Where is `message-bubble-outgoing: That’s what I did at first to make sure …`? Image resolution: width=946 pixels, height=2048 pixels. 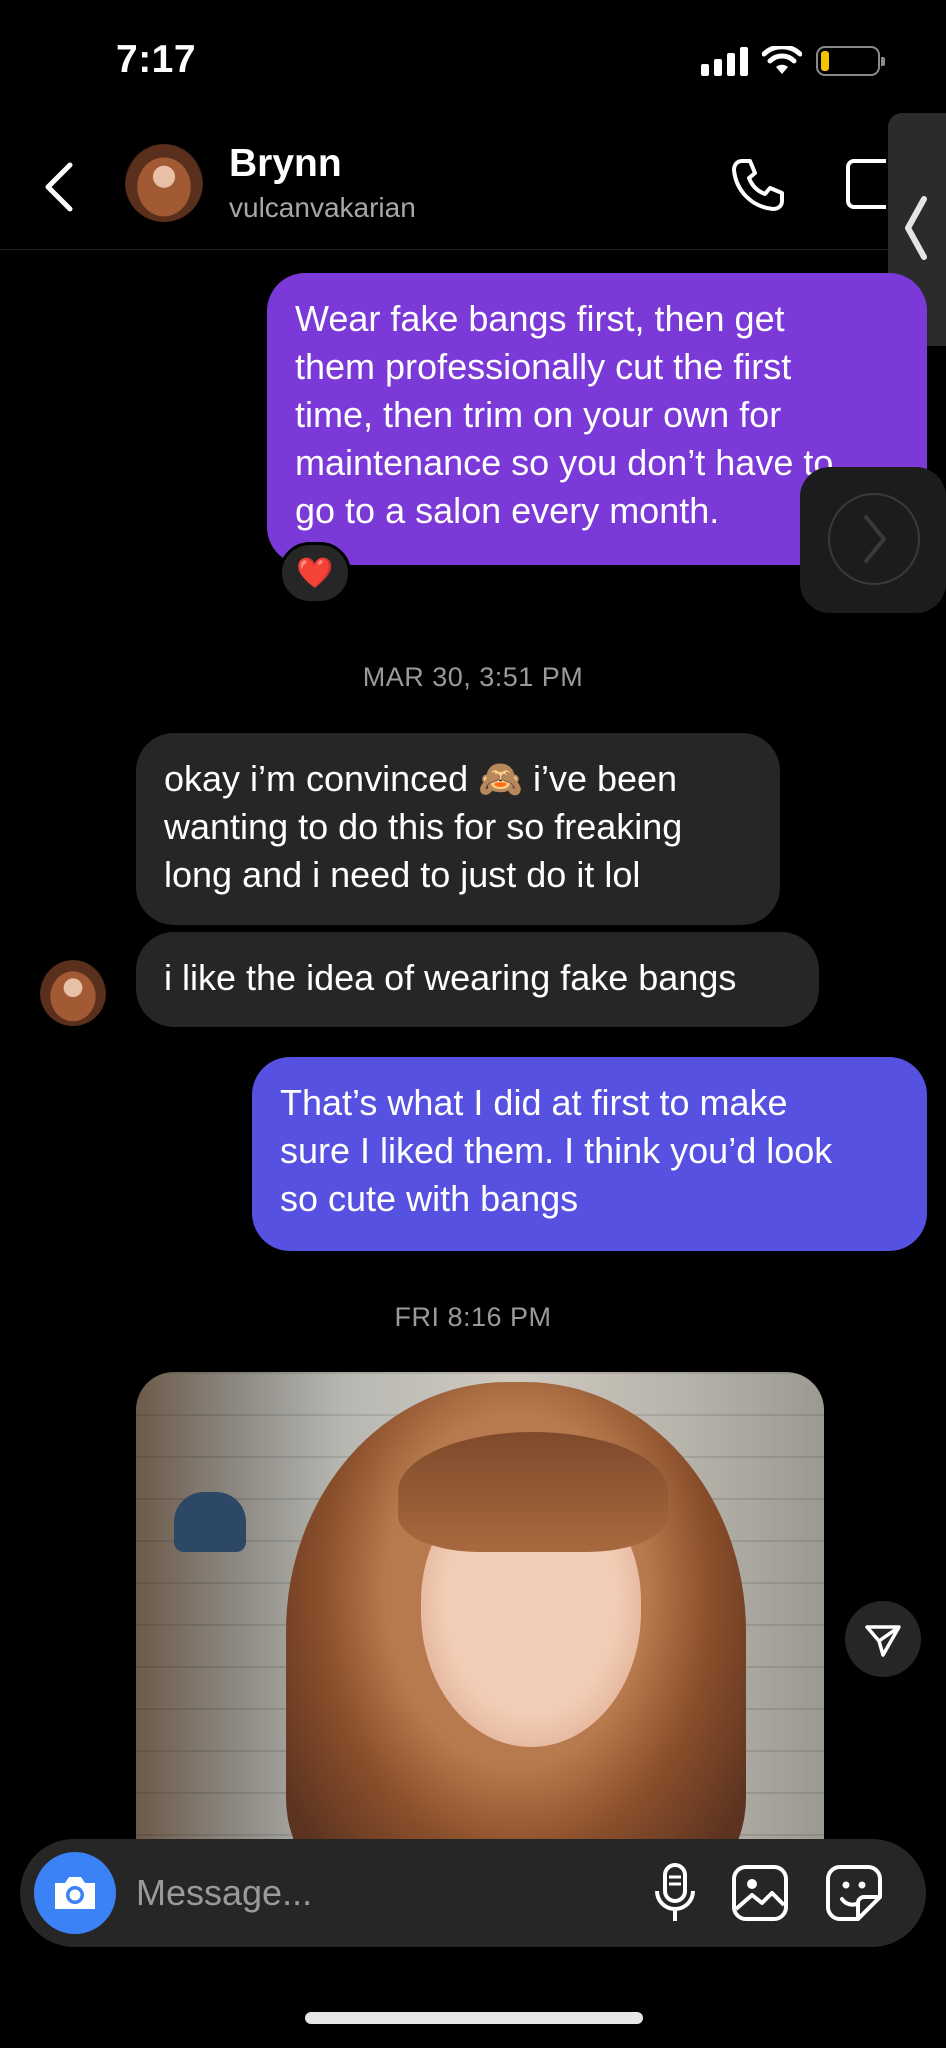 message-bubble-outgoing: That’s what I did at first to make sure … is located at coordinates (589, 1154).